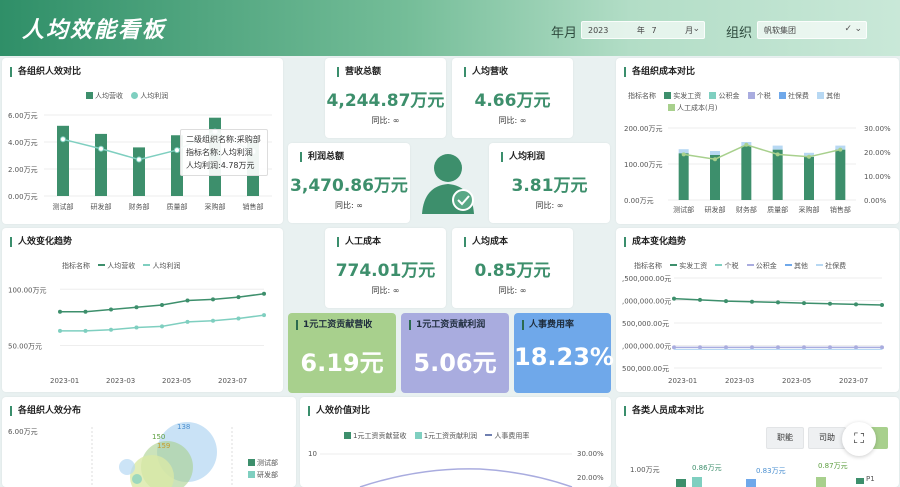  I want to click on org-filter-label: 组织, so click(739, 33).